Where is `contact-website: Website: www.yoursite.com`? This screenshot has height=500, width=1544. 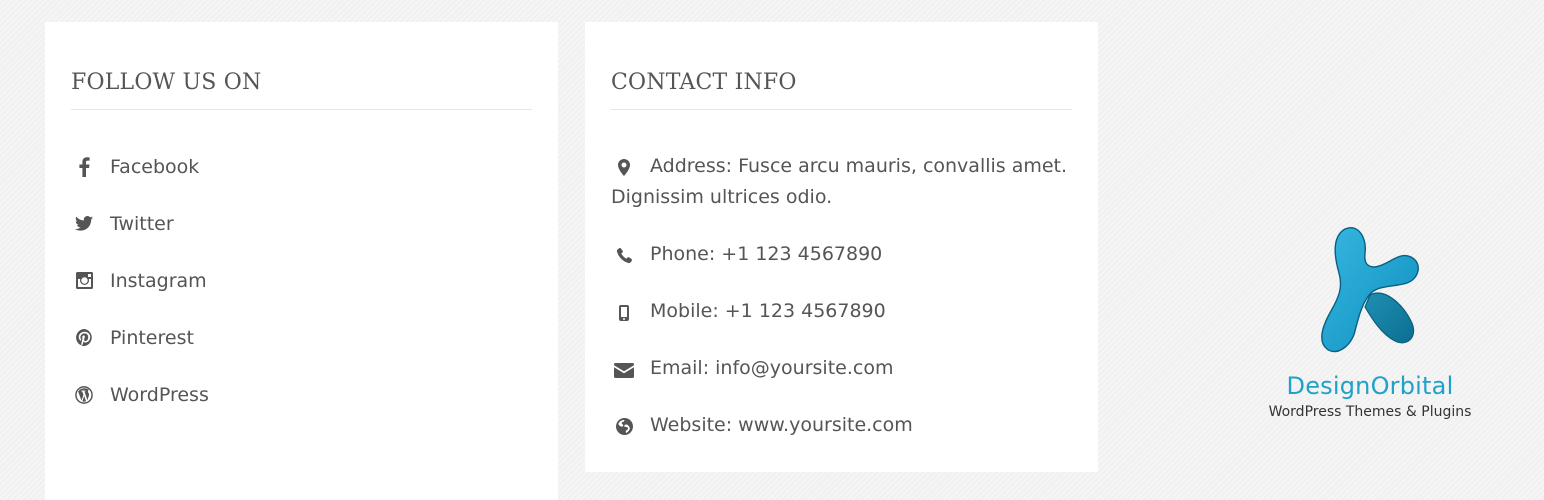
contact-website: Website: www.yoursite.com is located at coordinates (841, 425).